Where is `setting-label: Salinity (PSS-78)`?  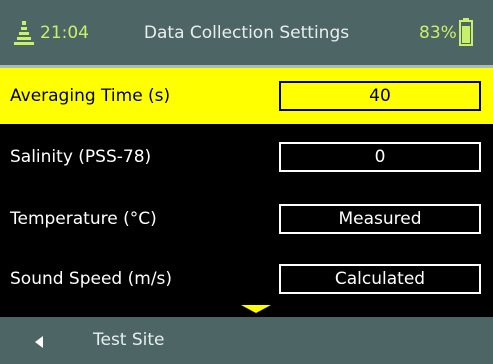 setting-label: Salinity (PSS-78) is located at coordinates (81, 157).